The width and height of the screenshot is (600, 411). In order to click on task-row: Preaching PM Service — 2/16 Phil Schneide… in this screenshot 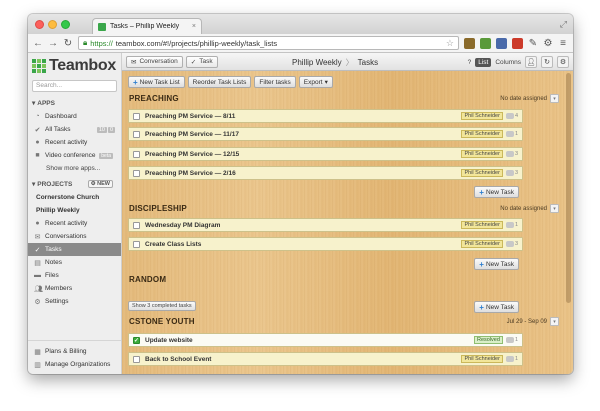, I will do `click(325, 173)`.